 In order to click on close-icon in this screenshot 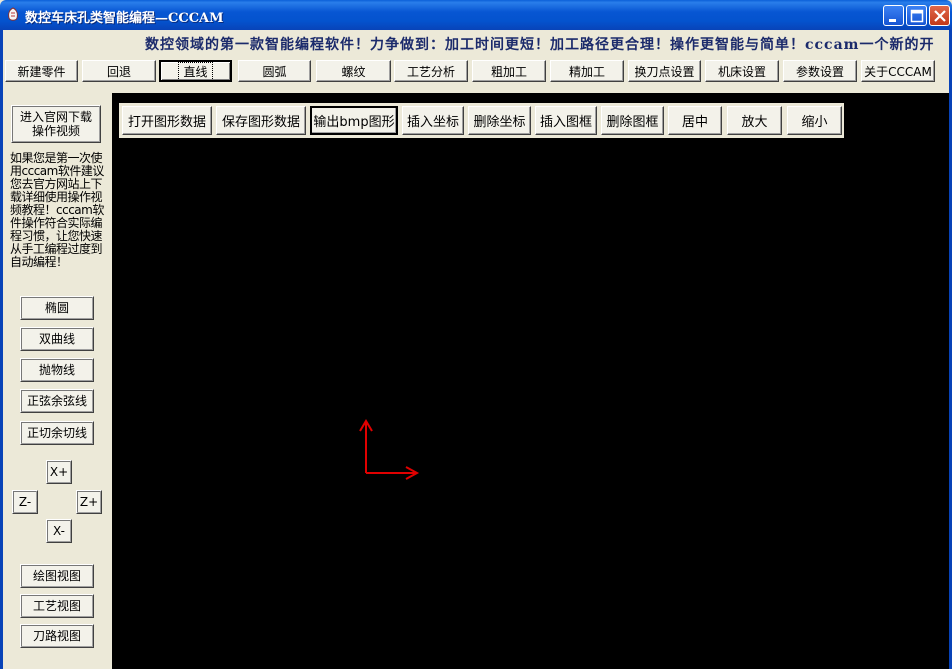, I will do `click(940, 16)`.